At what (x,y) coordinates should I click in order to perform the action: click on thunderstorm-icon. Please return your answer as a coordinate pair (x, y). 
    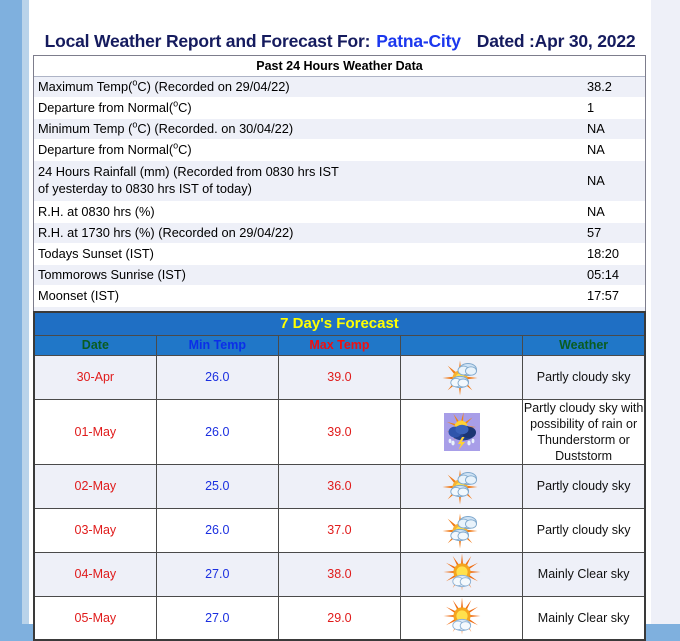
    Looking at the image, I should click on (461, 431).